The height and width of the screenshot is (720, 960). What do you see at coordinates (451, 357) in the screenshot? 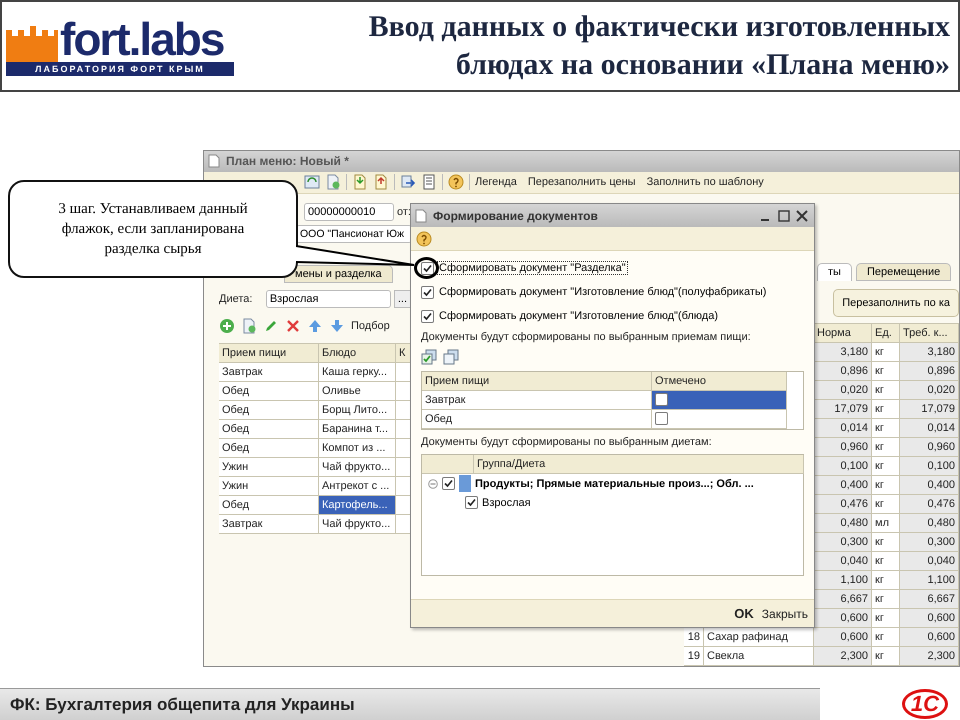
I see `uncheck-all-icon` at bounding box center [451, 357].